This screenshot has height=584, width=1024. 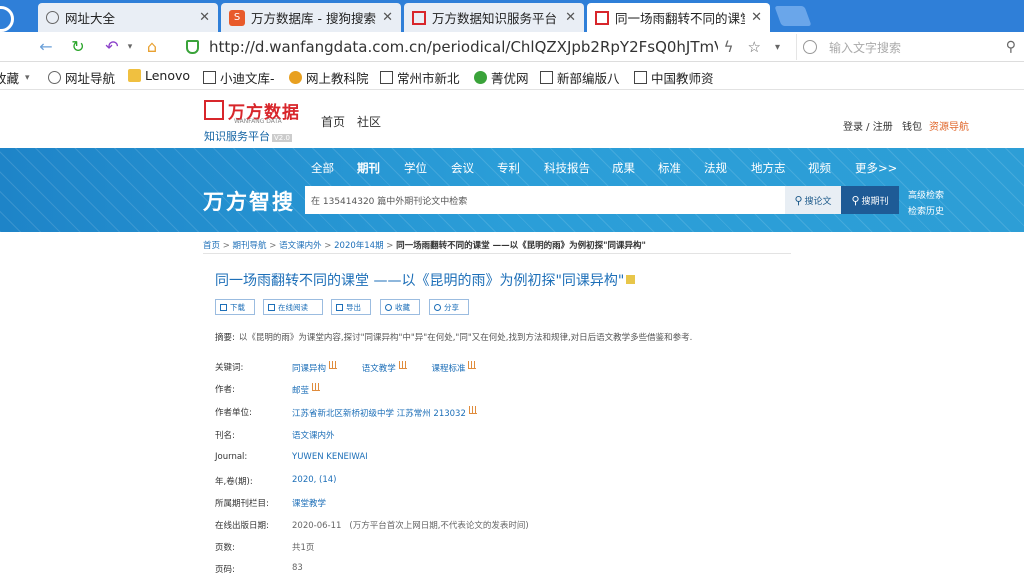 What do you see at coordinates (623, 168) in the screenshot?
I see `category-achievement: 成果` at bounding box center [623, 168].